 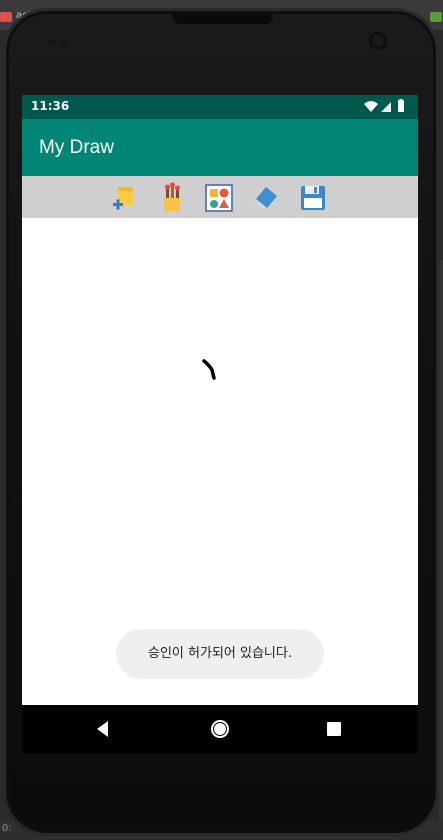 What do you see at coordinates (104, 729) in the screenshot?
I see `back-icon` at bounding box center [104, 729].